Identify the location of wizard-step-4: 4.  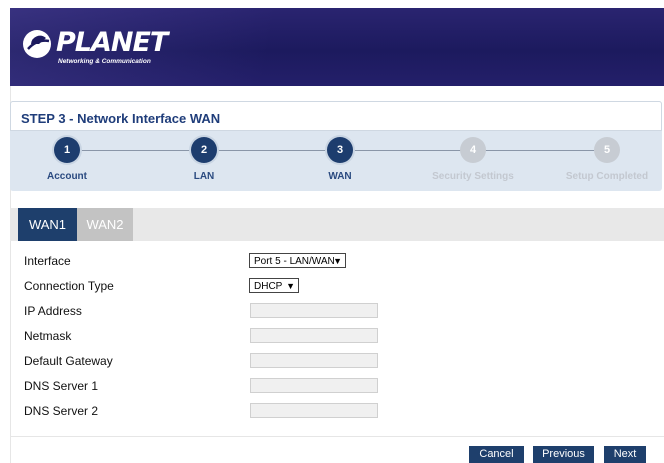
(473, 150).